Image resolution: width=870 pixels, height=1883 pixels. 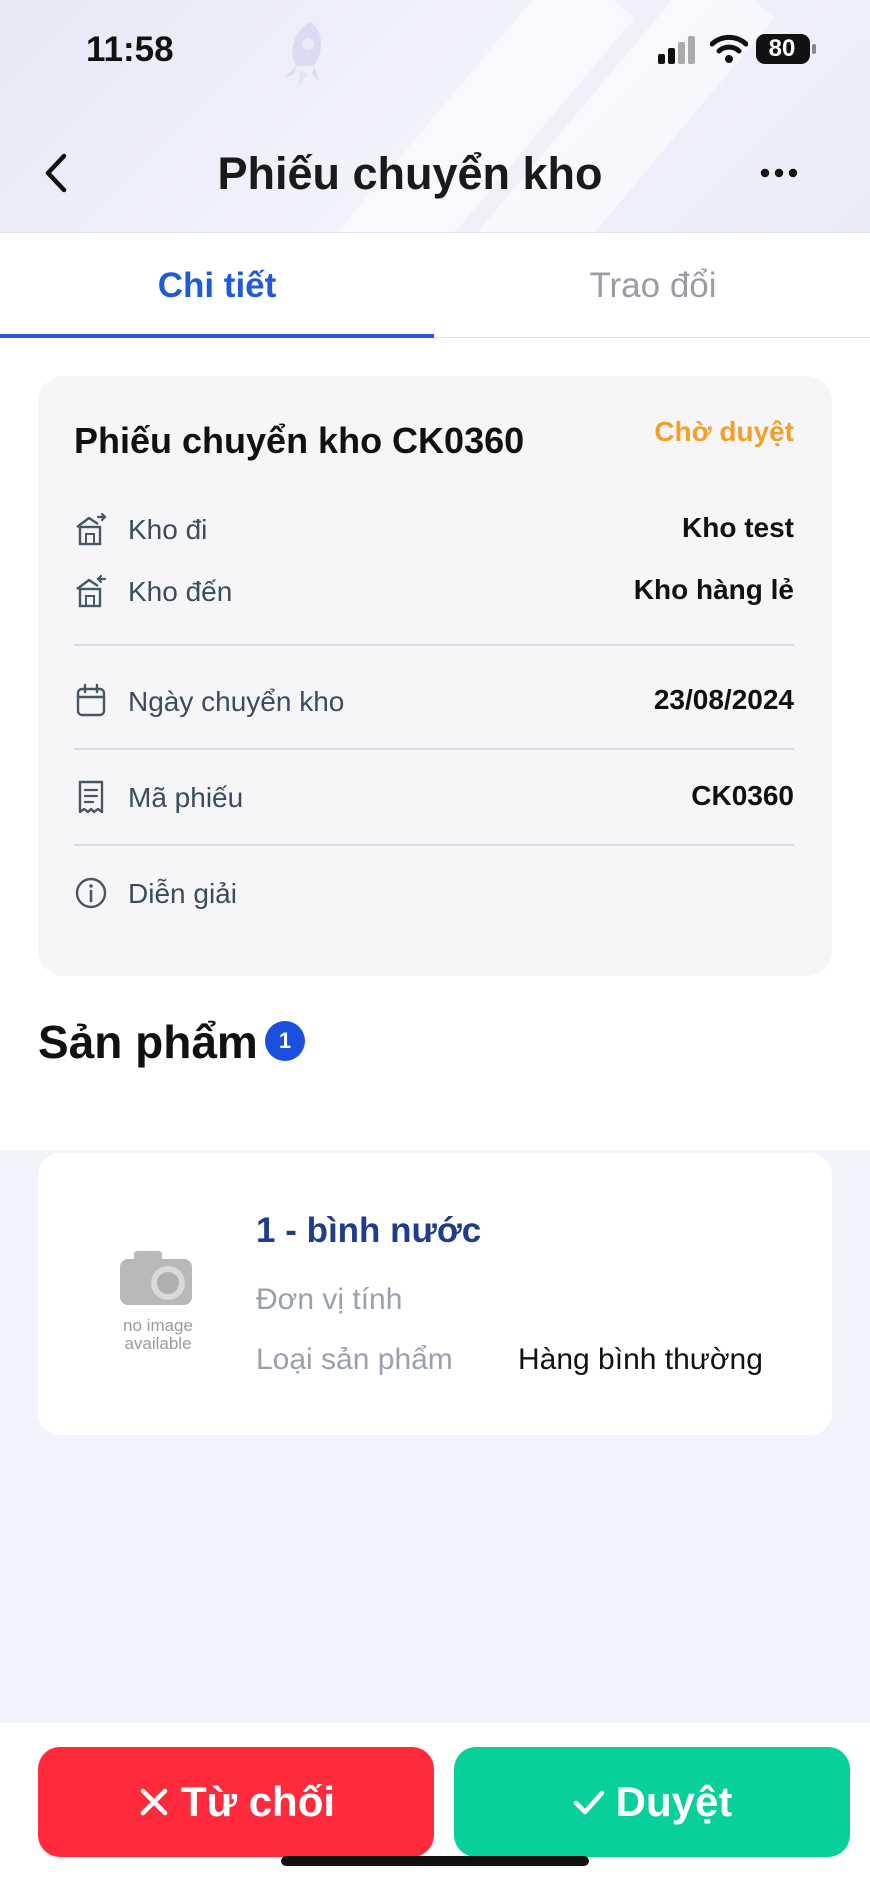 I want to click on bottom-action-bar: Từ chối Duyệt, so click(x=435, y=1803).